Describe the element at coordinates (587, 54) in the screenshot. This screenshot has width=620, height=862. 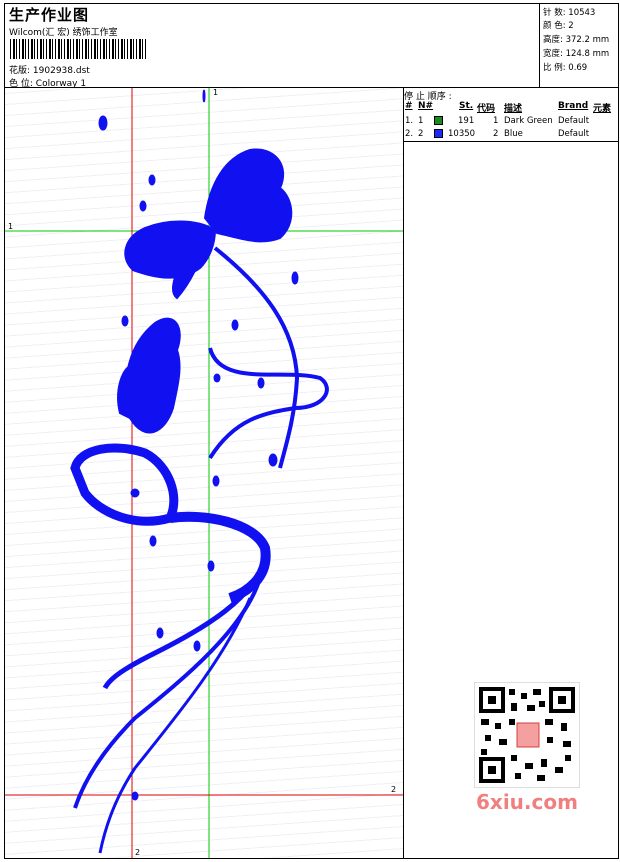
I see `stat-value: 124.8 mm` at that location.